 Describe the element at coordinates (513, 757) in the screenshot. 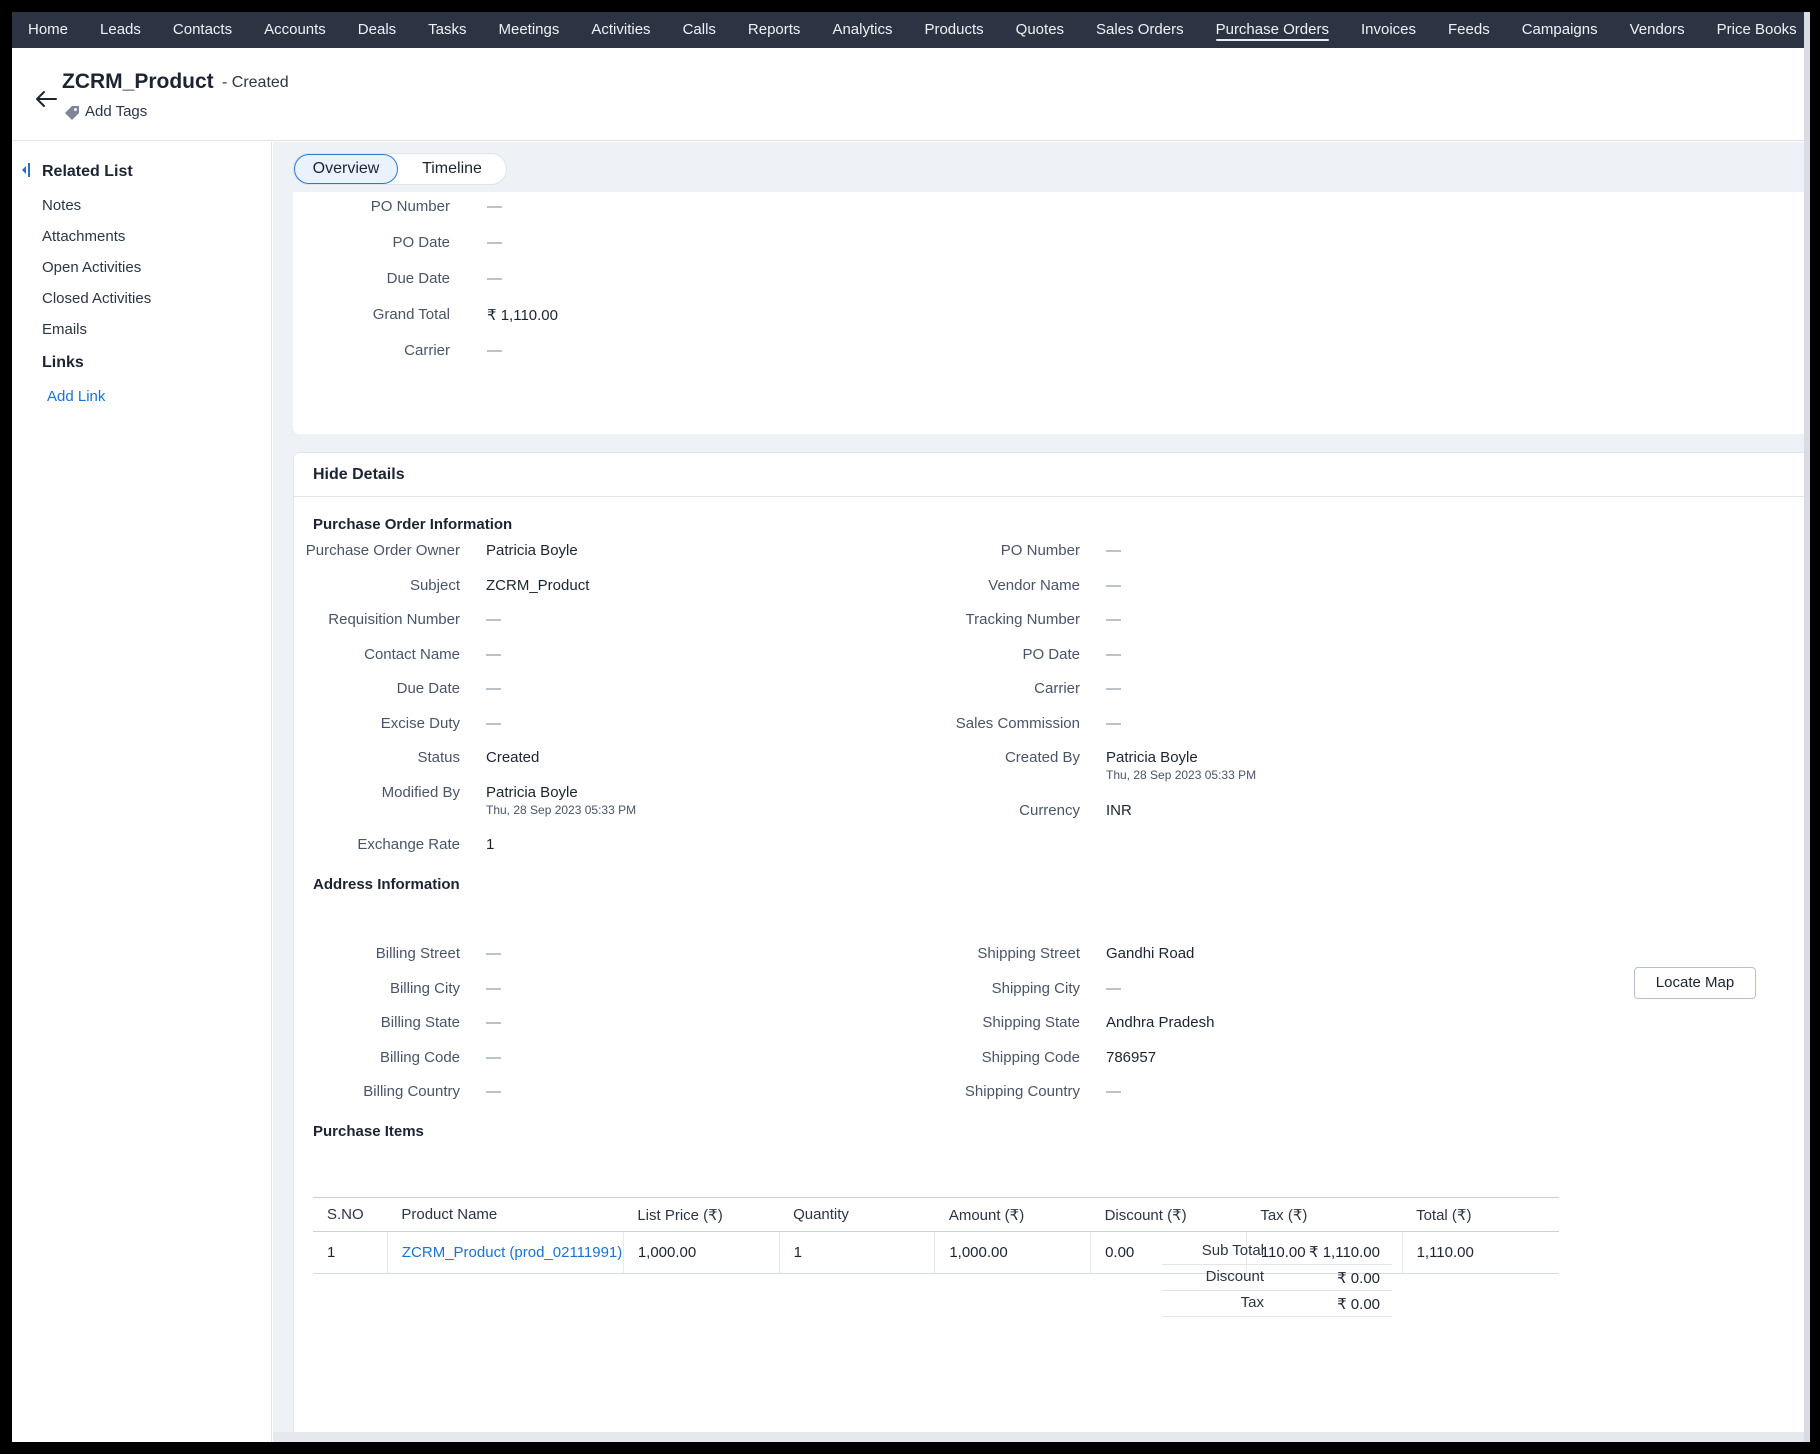

I see `po-field-value: Created` at that location.